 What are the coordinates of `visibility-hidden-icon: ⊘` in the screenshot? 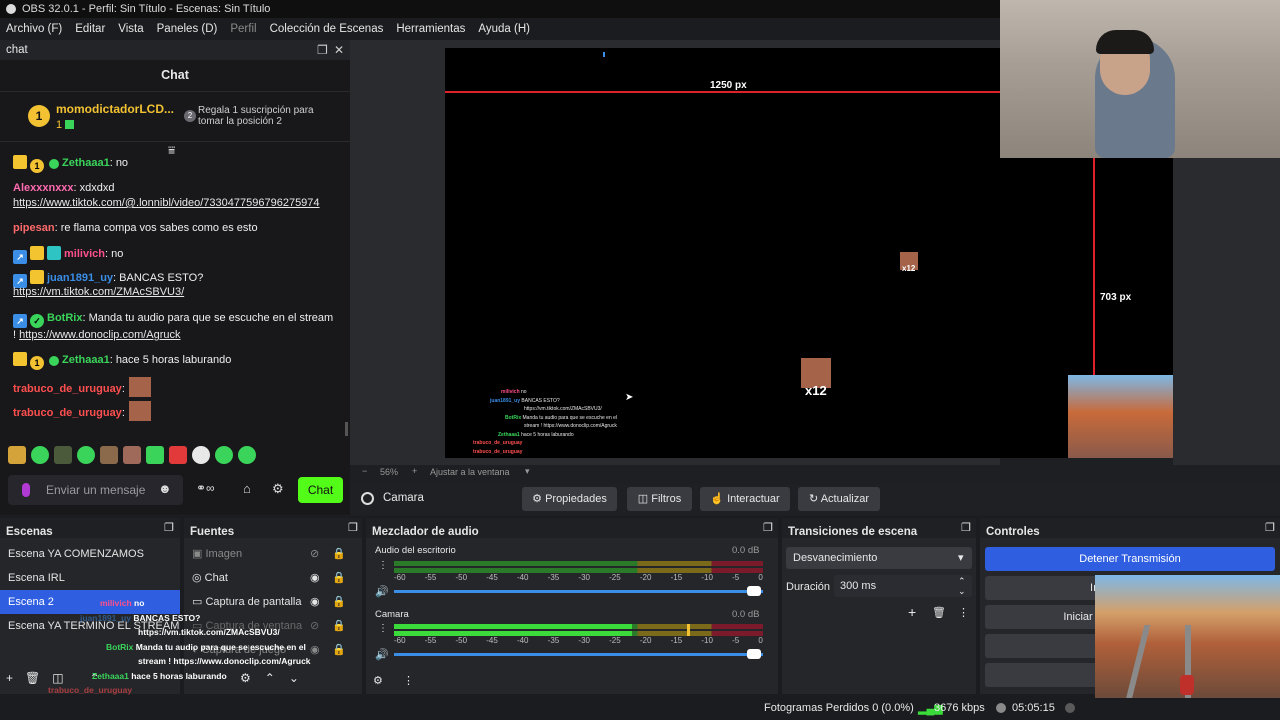 It's located at (314, 554).